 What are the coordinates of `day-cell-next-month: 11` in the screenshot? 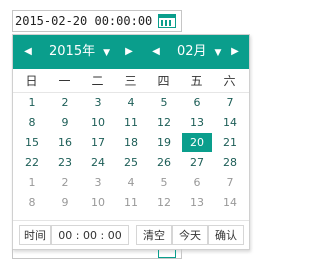 It's located at (131, 202).